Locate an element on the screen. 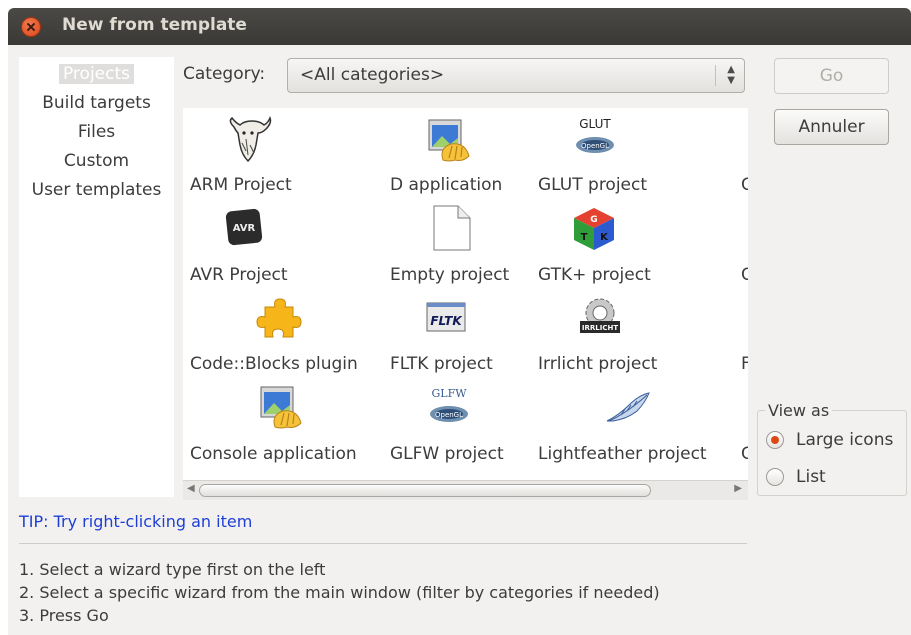  svg-text: FLTK is located at coordinates (446, 321).